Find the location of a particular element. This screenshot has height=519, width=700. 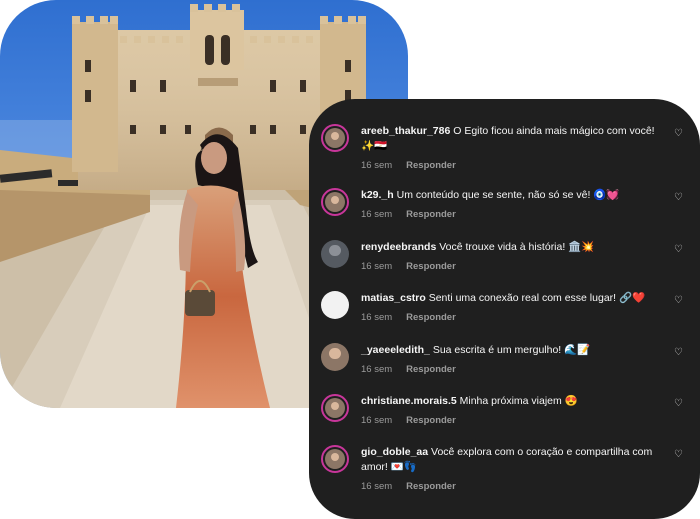

comment-text: Minha próxima viajem 😍 is located at coordinates (518, 401).